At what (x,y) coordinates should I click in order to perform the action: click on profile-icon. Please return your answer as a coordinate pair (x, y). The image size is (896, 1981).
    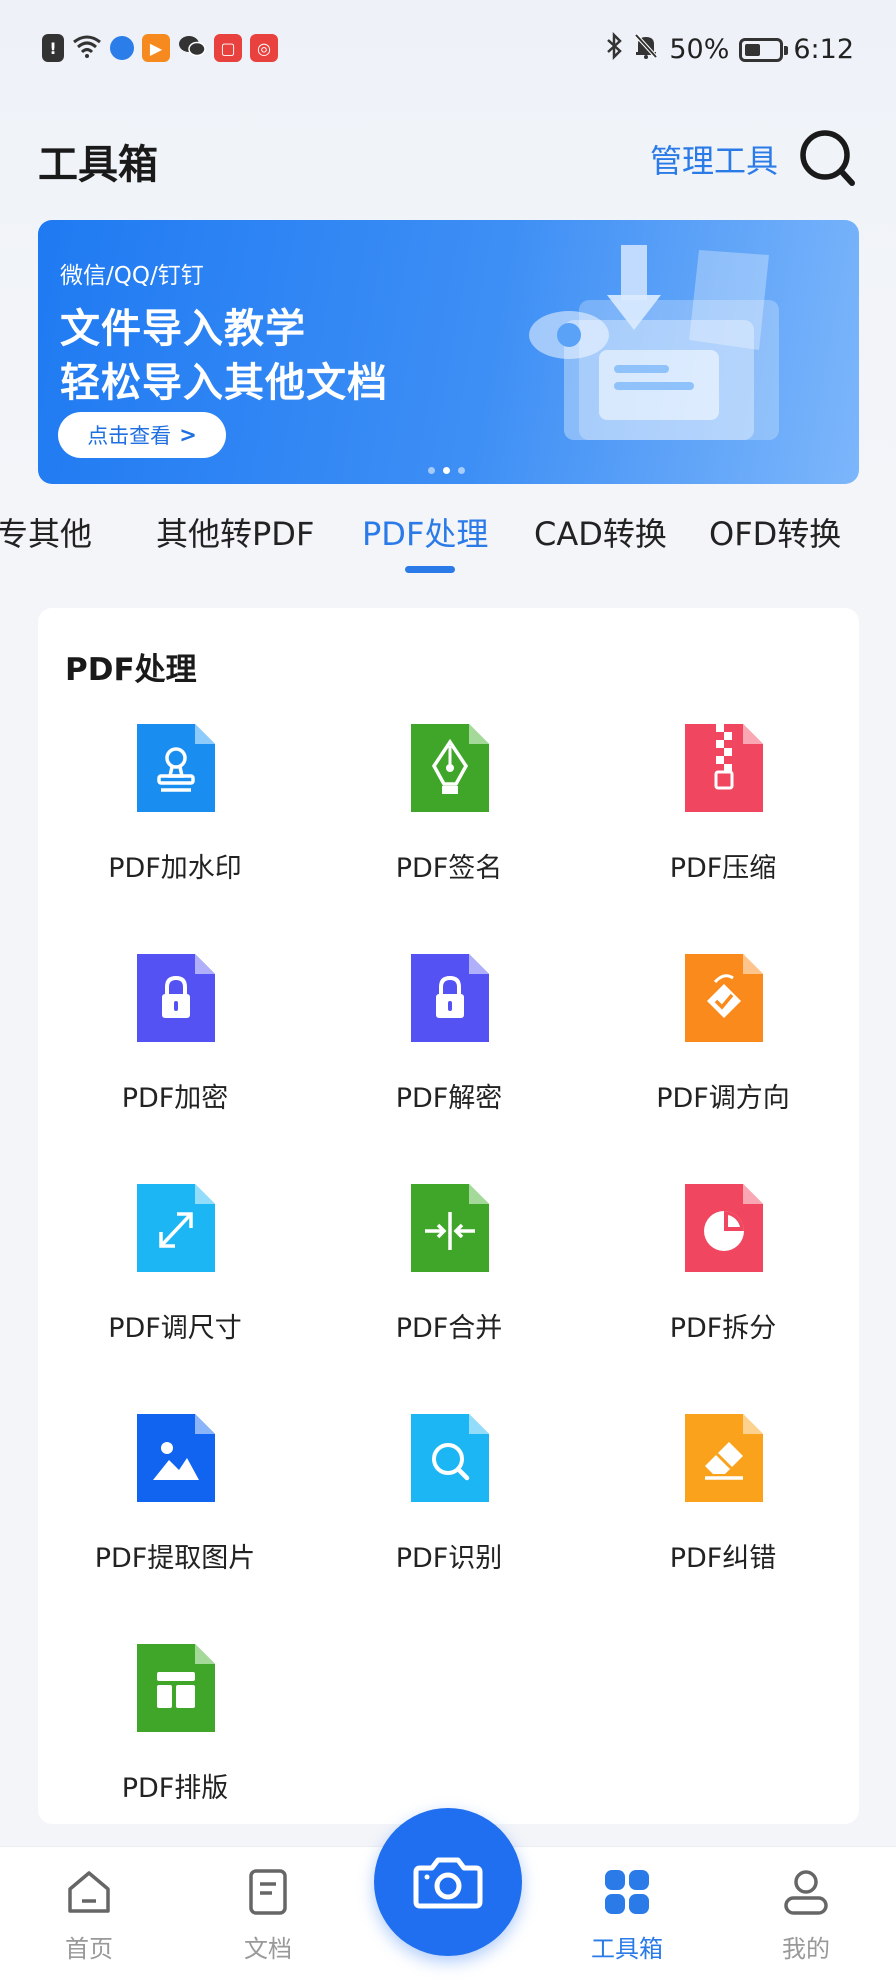
    Looking at the image, I should click on (806, 1892).